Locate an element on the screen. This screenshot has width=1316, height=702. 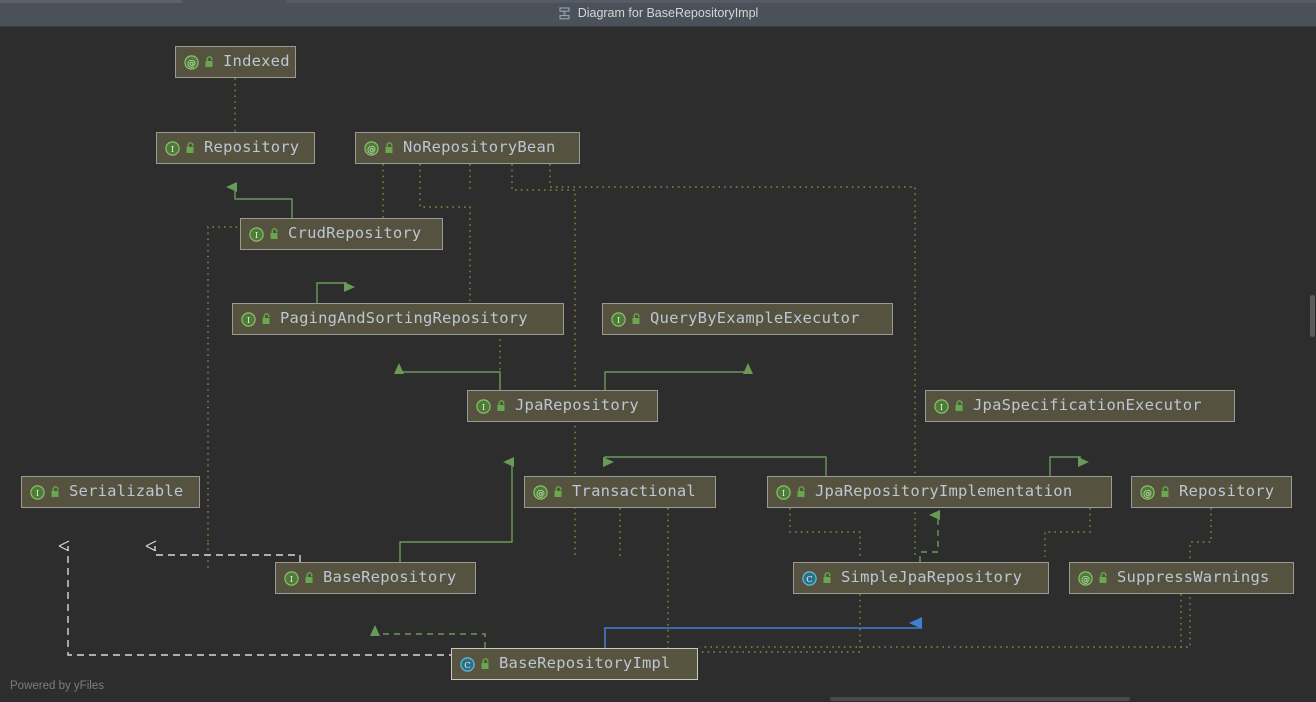
node-suppresswarnings: @ SuppressWarnings is located at coordinates (1181, 578).